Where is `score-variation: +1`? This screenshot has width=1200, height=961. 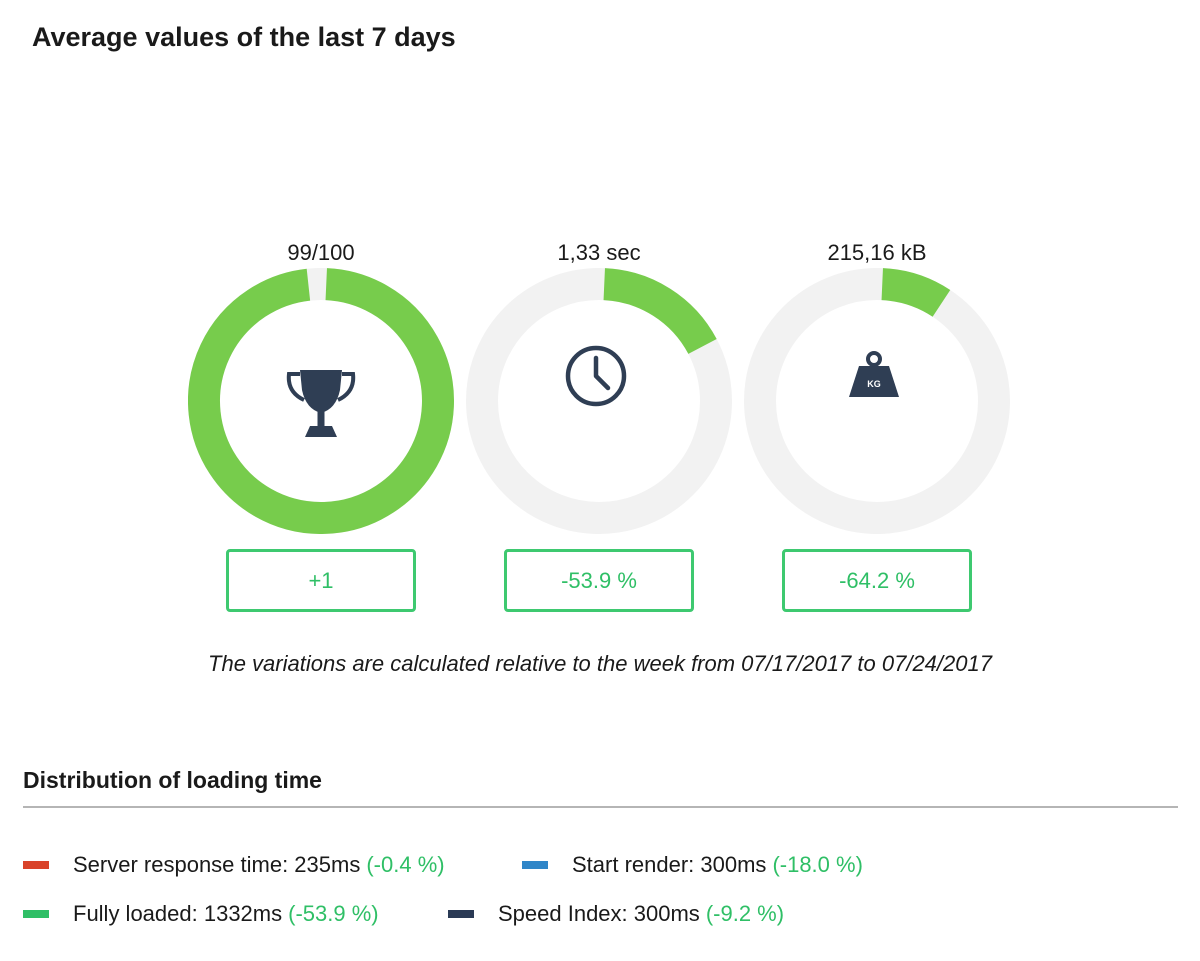 score-variation: +1 is located at coordinates (321, 580).